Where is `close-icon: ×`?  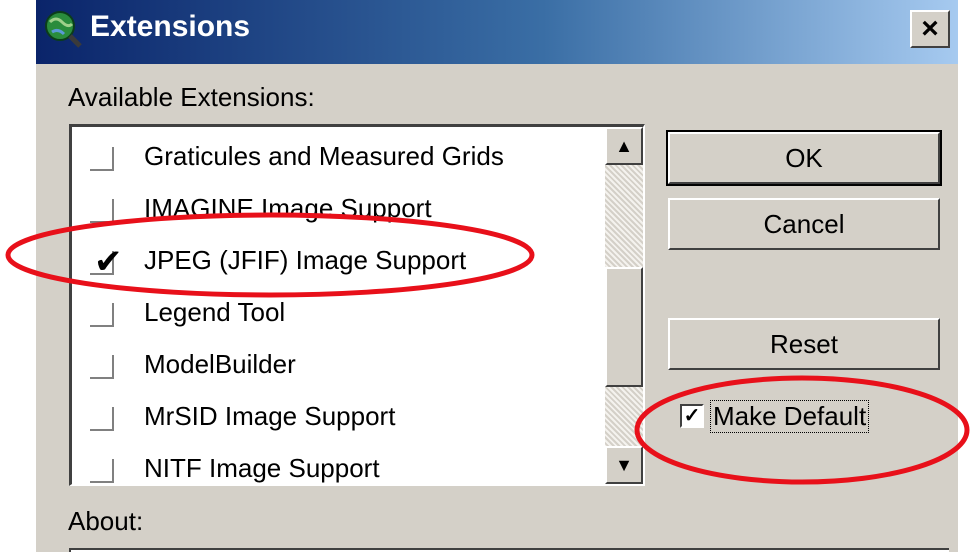 close-icon: × is located at coordinates (930, 28).